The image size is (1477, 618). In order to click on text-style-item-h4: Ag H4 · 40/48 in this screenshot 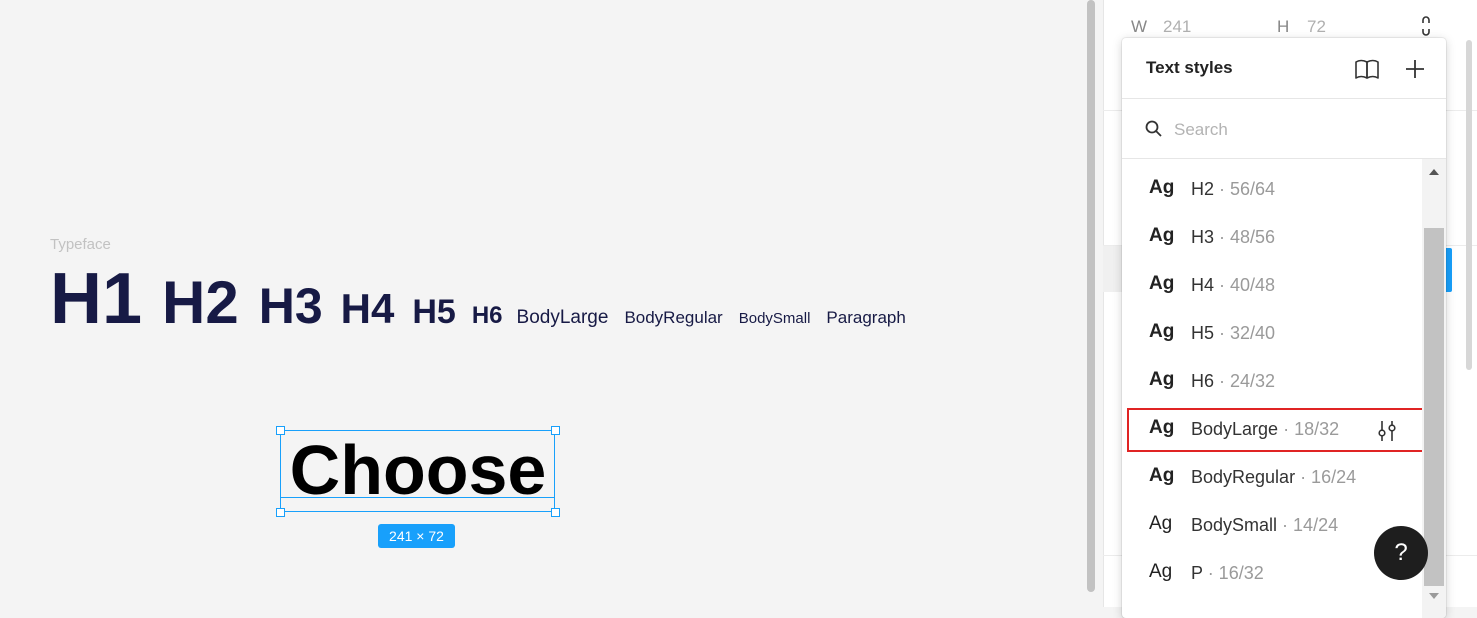, I will do `click(1276, 286)`.